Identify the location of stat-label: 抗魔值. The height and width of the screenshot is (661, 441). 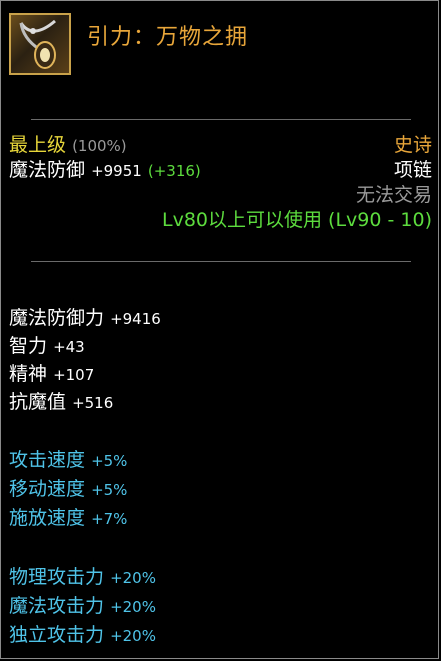
(38, 402).